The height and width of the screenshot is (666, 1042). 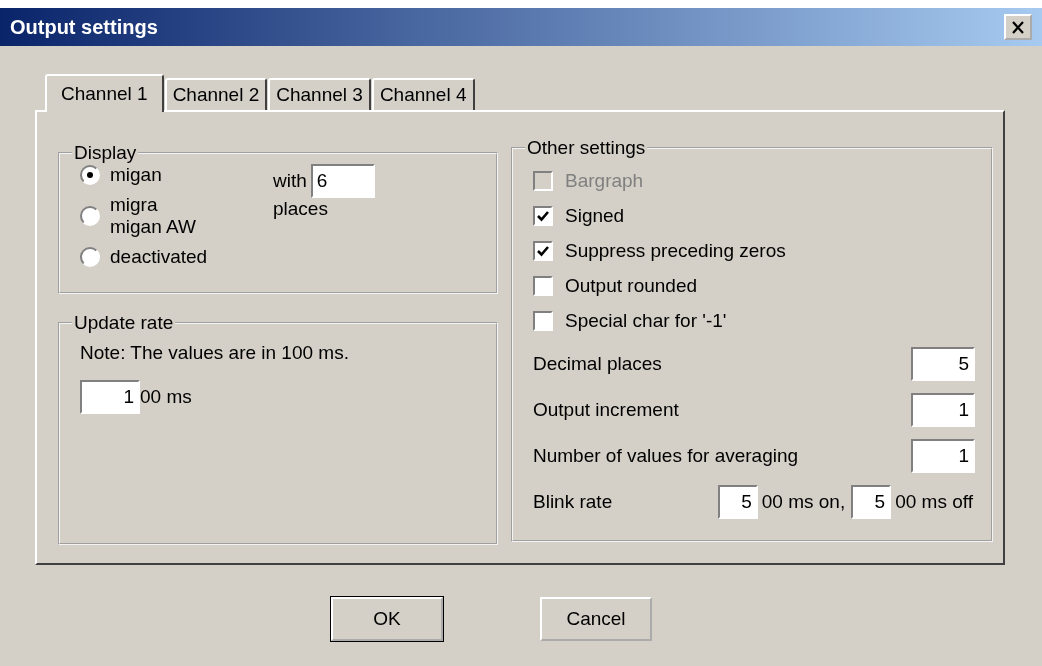 I want to click on field-label: Blink rate, so click(x=573, y=502).